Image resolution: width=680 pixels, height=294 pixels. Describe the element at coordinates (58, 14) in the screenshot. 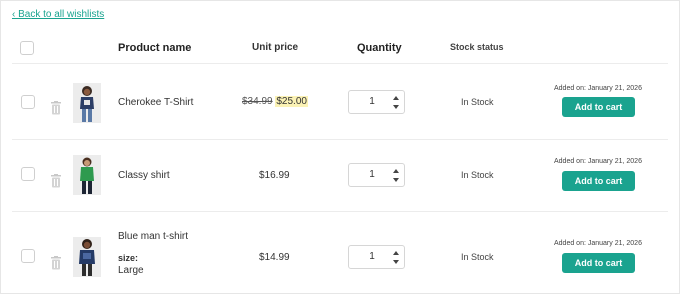

I see `back-to-wishlists-link: ‹ Back to all wishlists` at that location.